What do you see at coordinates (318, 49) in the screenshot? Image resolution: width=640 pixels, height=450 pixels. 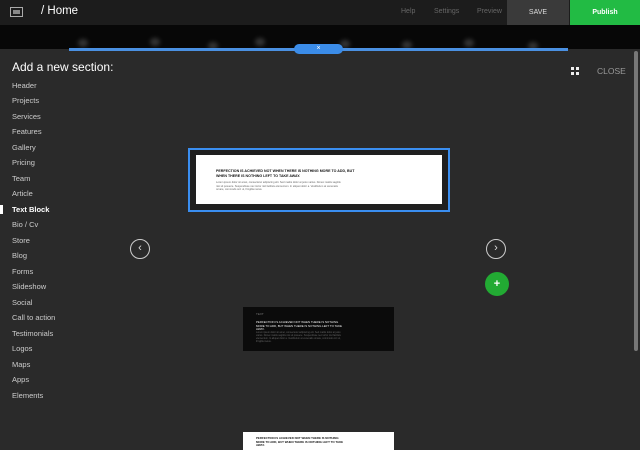 I see `close-insert-button: ×` at bounding box center [318, 49].